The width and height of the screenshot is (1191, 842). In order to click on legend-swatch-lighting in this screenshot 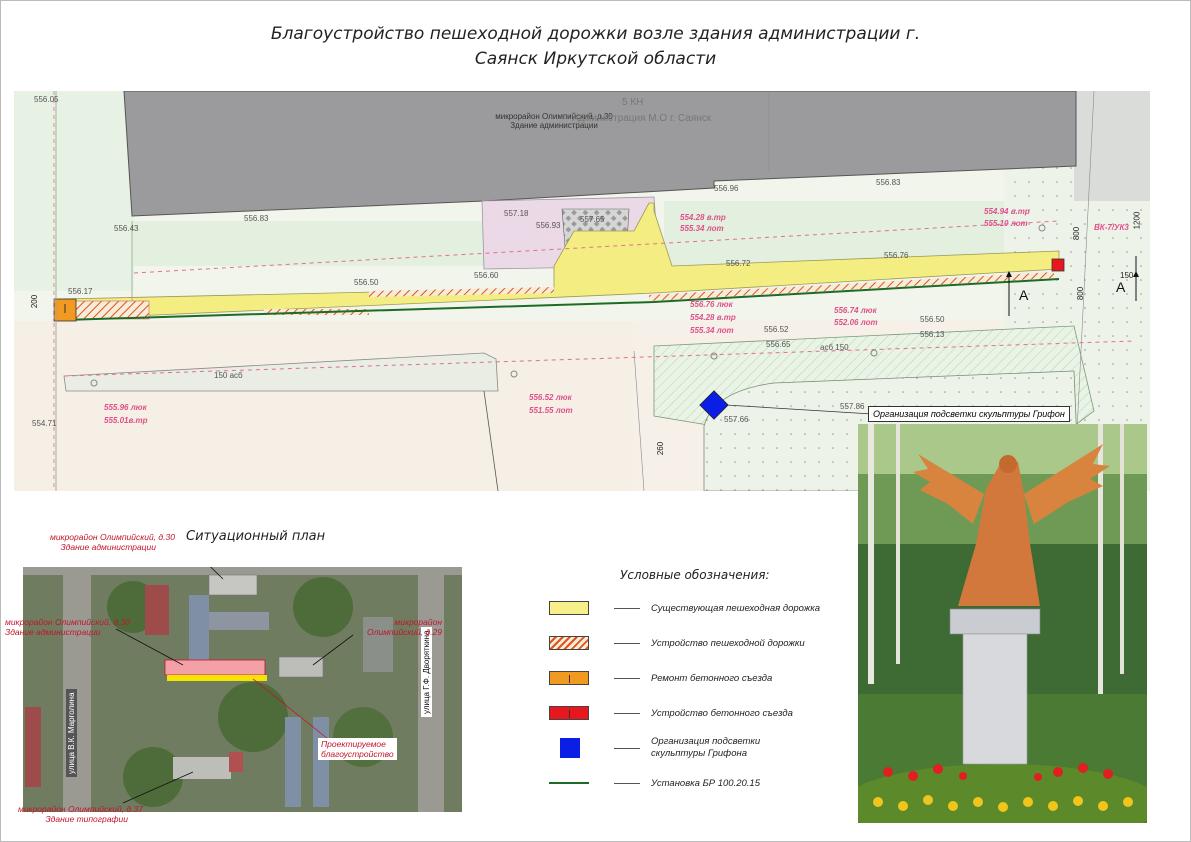, I will do `click(570, 748)`.